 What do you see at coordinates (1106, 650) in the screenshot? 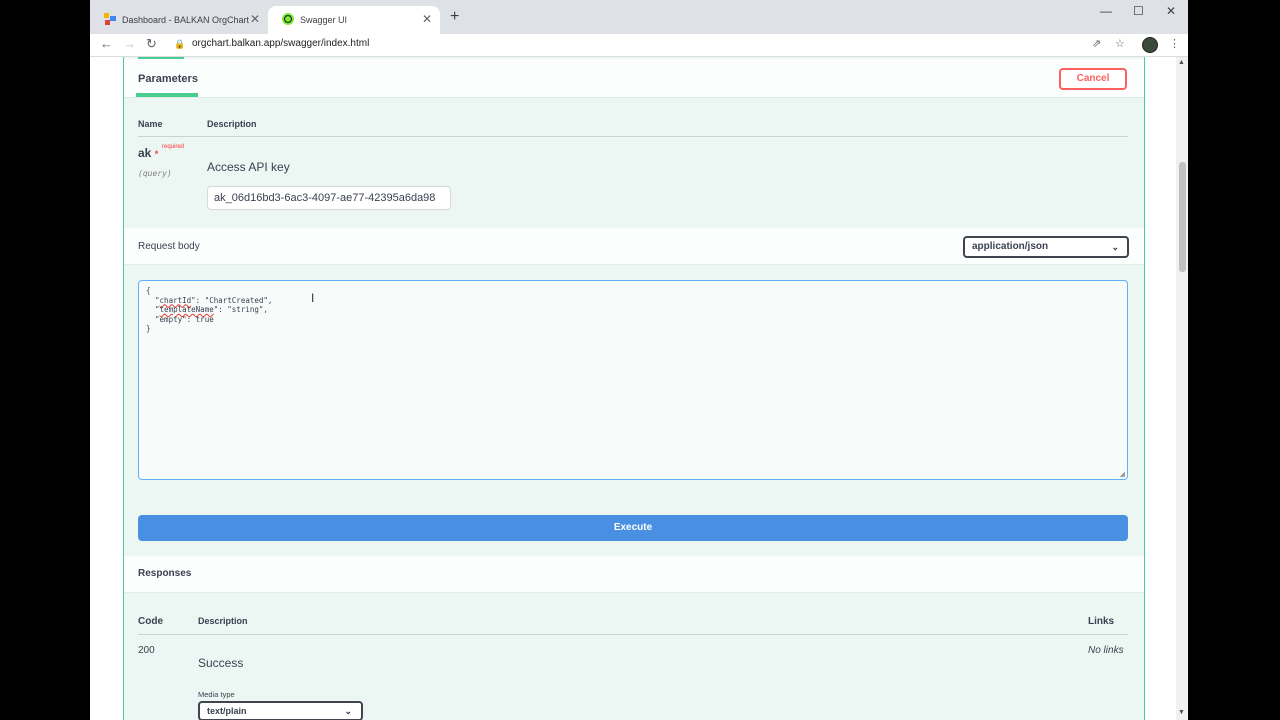
I see `response-links: No links` at bounding box center [1106, 650].